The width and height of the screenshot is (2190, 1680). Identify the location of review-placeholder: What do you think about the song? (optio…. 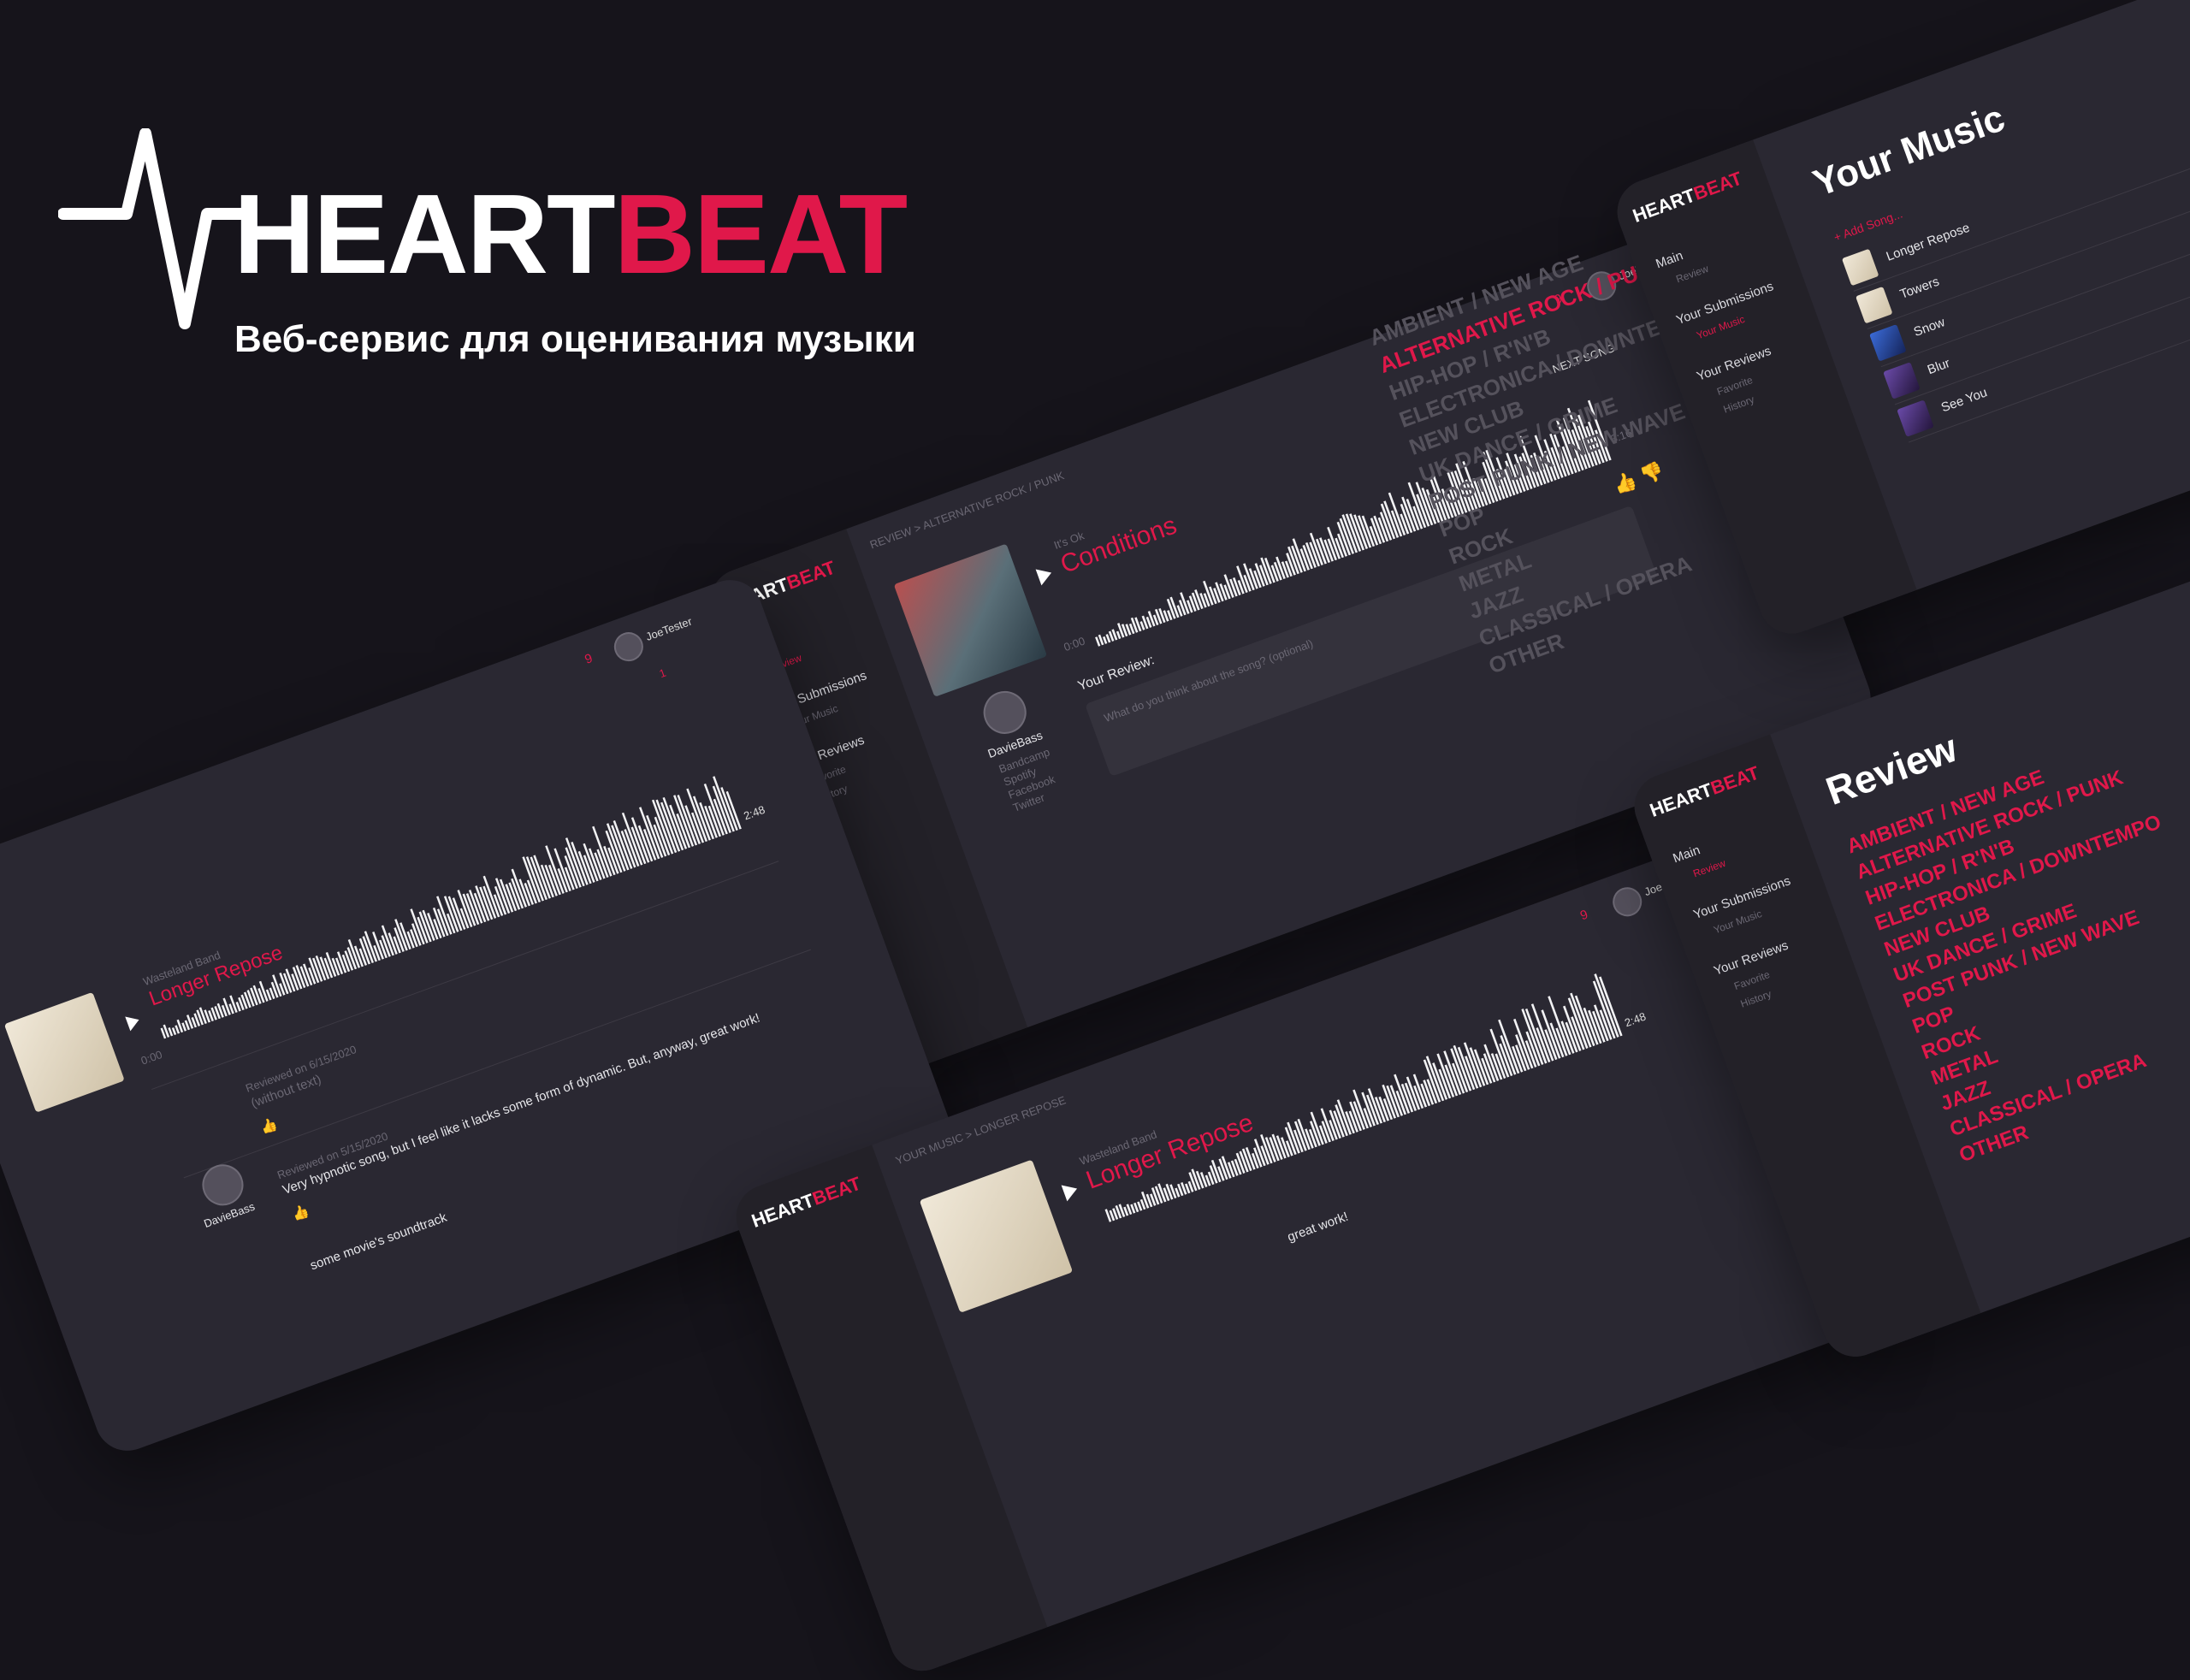
(1208, 680).